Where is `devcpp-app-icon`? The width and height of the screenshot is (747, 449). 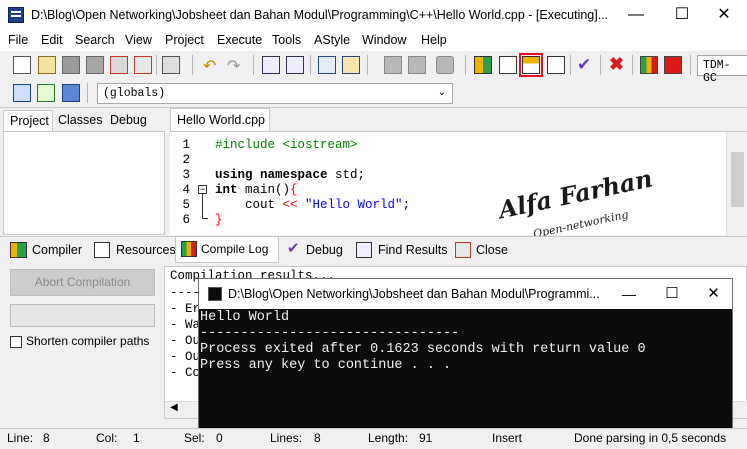 devcpp-app-icon is located at coordinates (16, 15).